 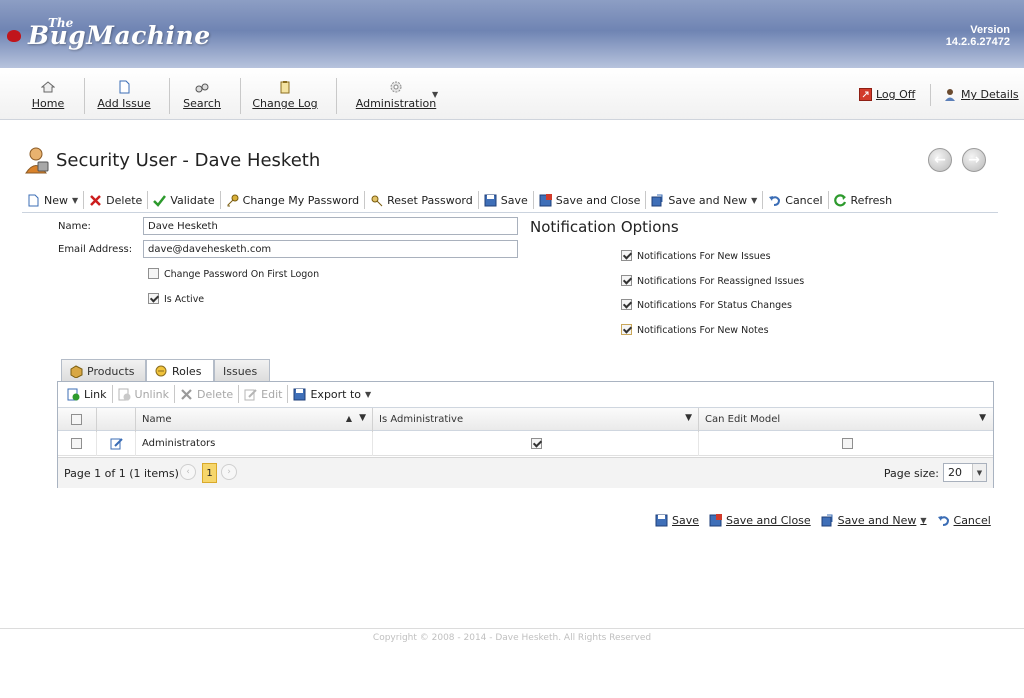 I want to click on tab-products: Products, so click(x=103, y=370).